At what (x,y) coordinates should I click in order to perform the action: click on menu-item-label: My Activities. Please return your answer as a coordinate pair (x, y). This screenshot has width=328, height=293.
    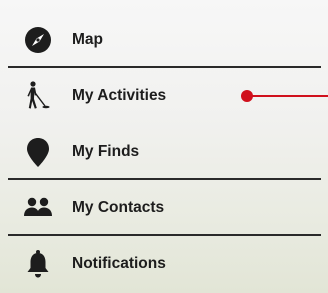
    Looking at the image, I should click on (119, 95).